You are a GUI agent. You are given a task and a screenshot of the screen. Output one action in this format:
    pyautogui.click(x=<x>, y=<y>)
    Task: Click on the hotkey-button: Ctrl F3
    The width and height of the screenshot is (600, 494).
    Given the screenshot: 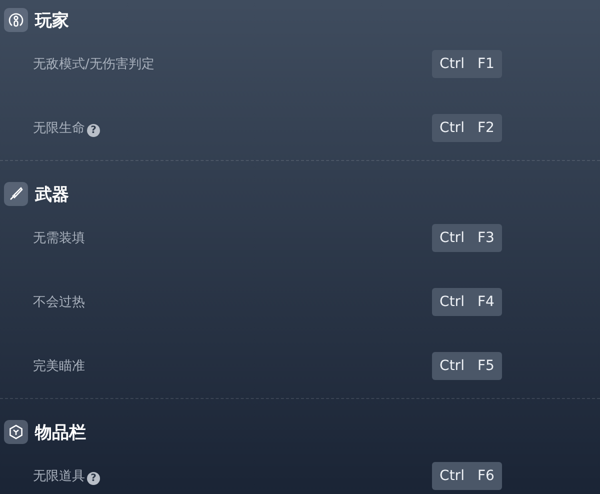 What is the action you would take?
    pyautogui.click(x=467, y=238)
    